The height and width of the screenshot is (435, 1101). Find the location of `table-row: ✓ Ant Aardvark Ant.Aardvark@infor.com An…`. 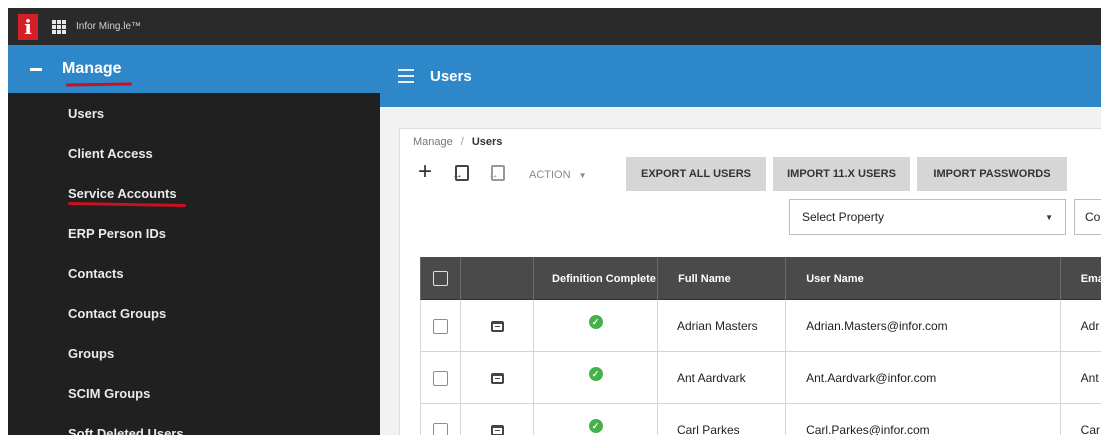

table-row: ✓ Ant Aardvark Ant.Aardvark@infor.com An… is located at coordinates (760, 378).